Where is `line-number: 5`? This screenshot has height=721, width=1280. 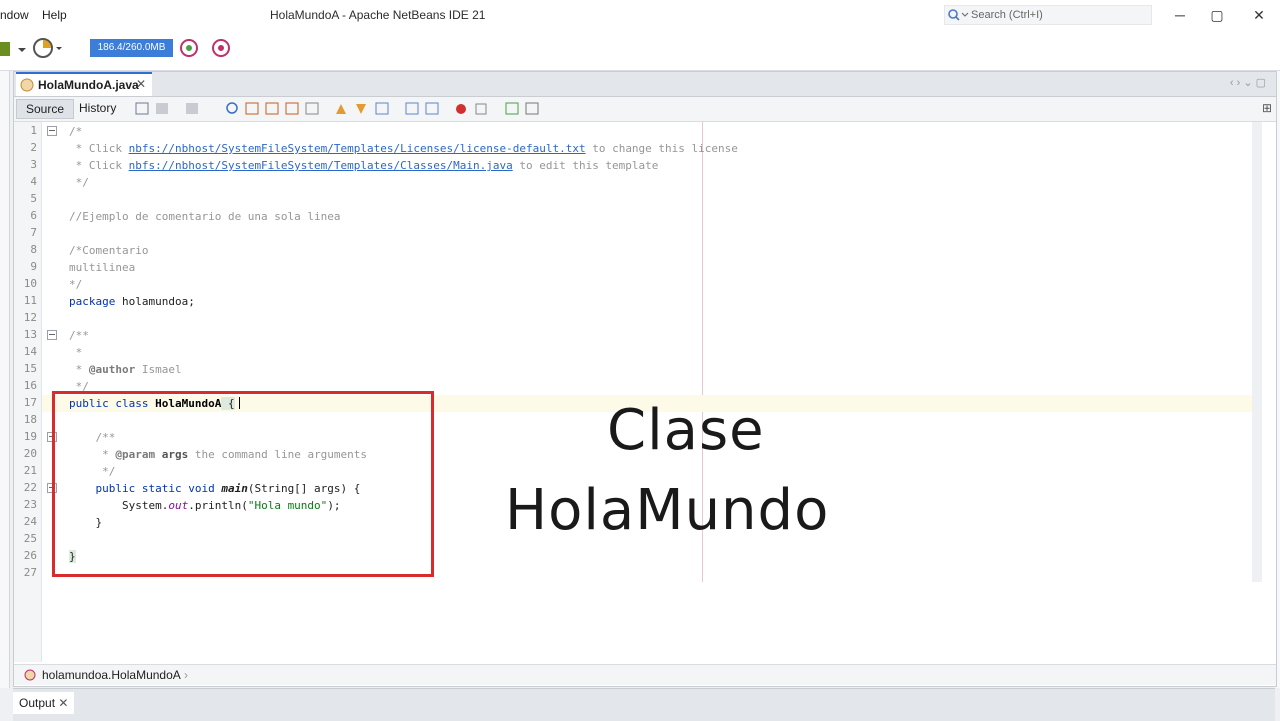 line-number: 5 is located at coordinates (33, 198).